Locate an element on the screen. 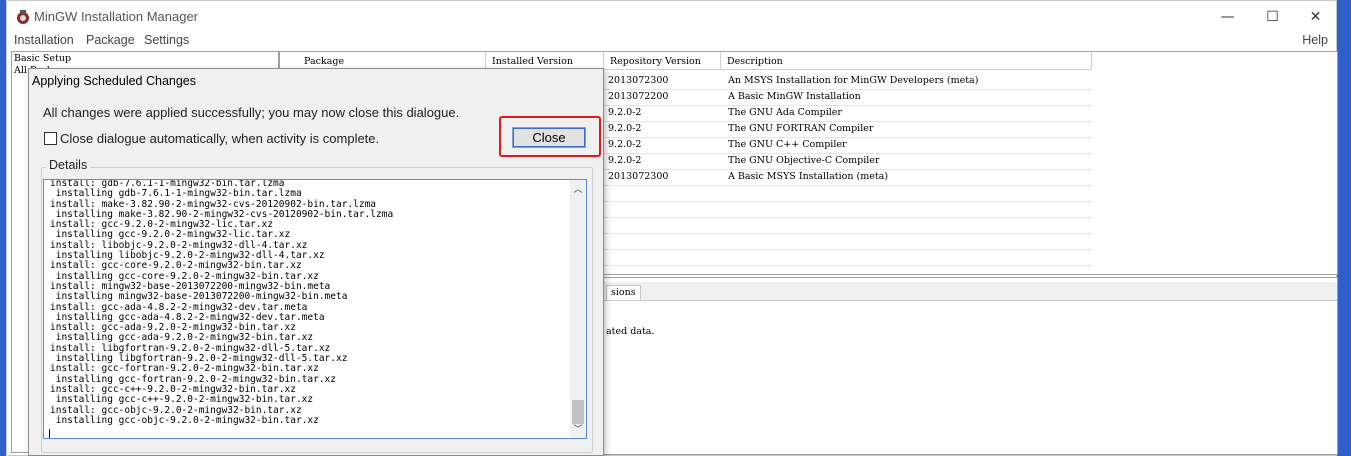 The width and height of the screenshot is (1351, 456). tree-item-basic-setup: Basic Setup is located at coordinates (42, 58).